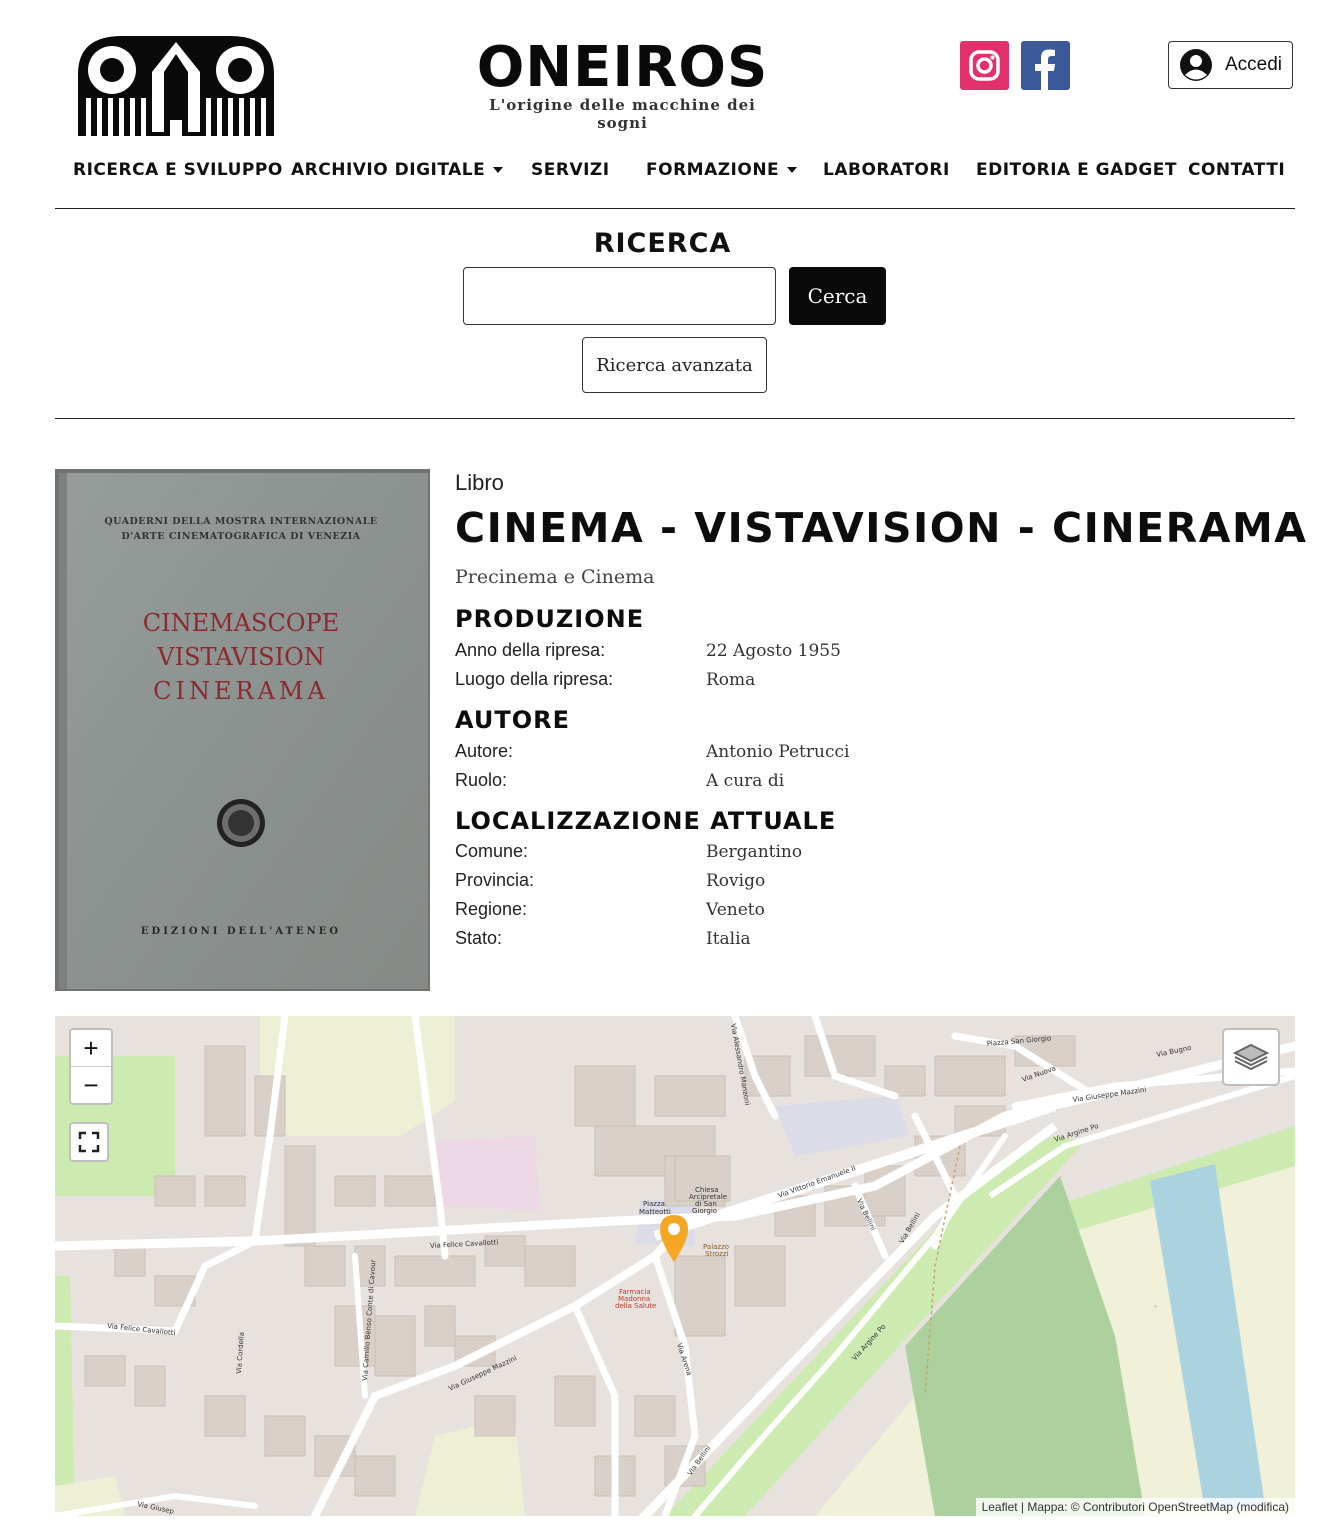 This screenshot has width=1325, height=1540. Describe the element at coordinates (773, 651) in the screenshot. I see `field-value-anno: 22 Agosto 1955` at that location.